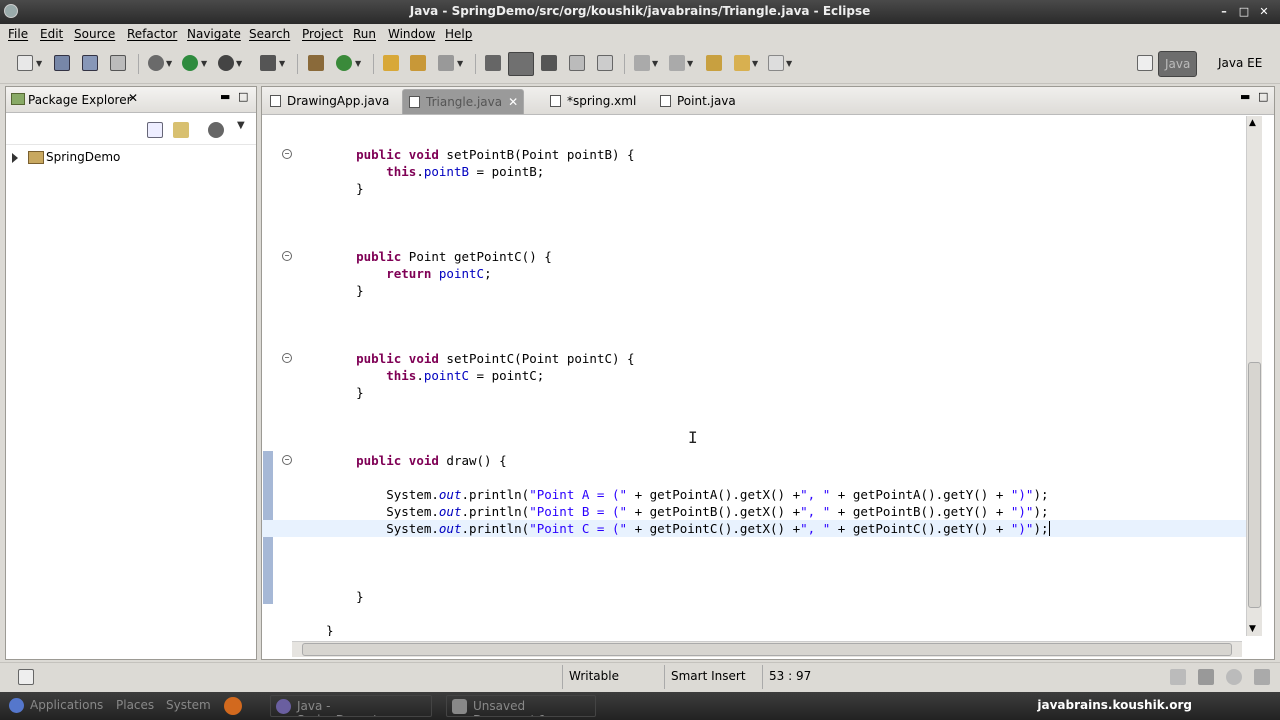 The width and height of the screenshot is (1280, 720). What do you see at coordinates (118, 63) in the screenshot?
I see `print-icon` at bounding box center [118, 63].